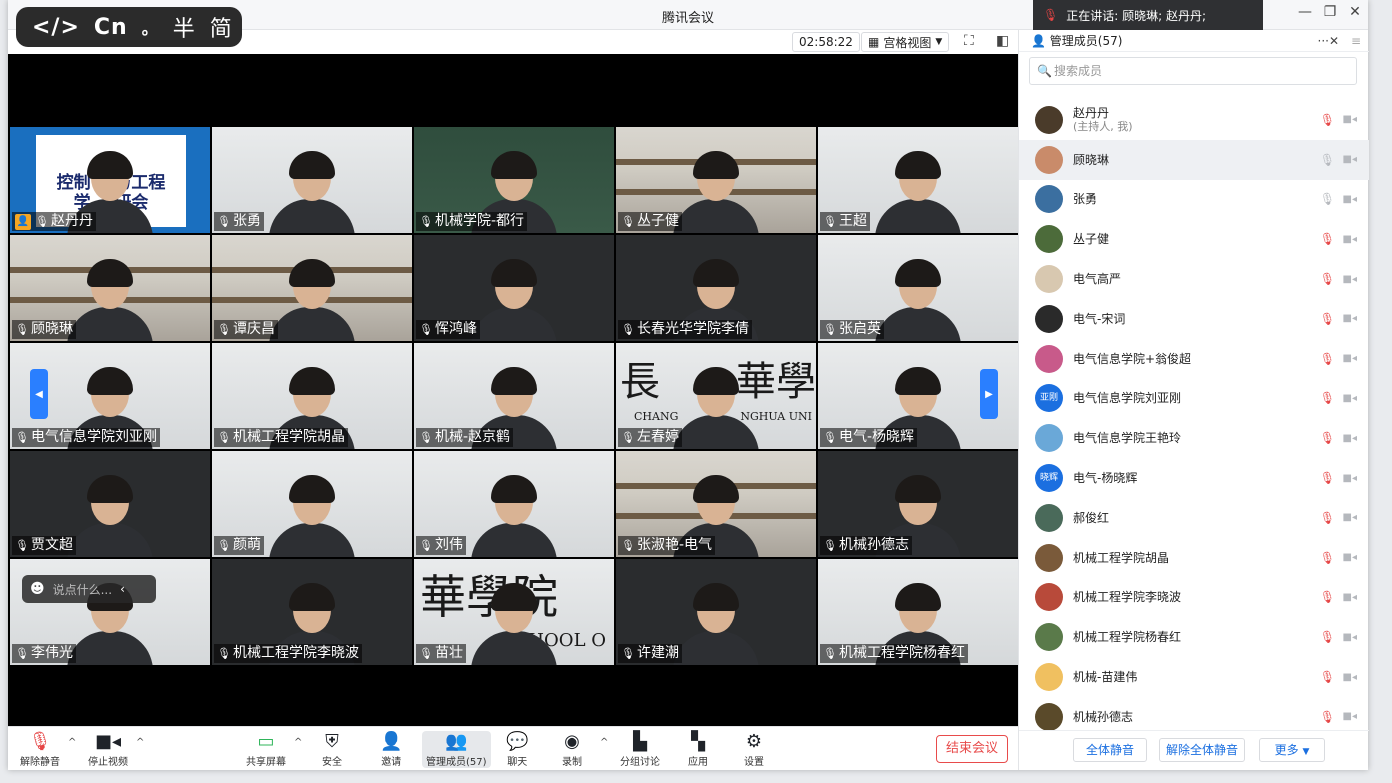 Image resolution: width=1392 pixels, height=783 pixels. What do you see at coordinates (108, 749) in the screenshot?
I see `stop-video-button: ■◂ 停止视频` at bounding box center [108, 749].